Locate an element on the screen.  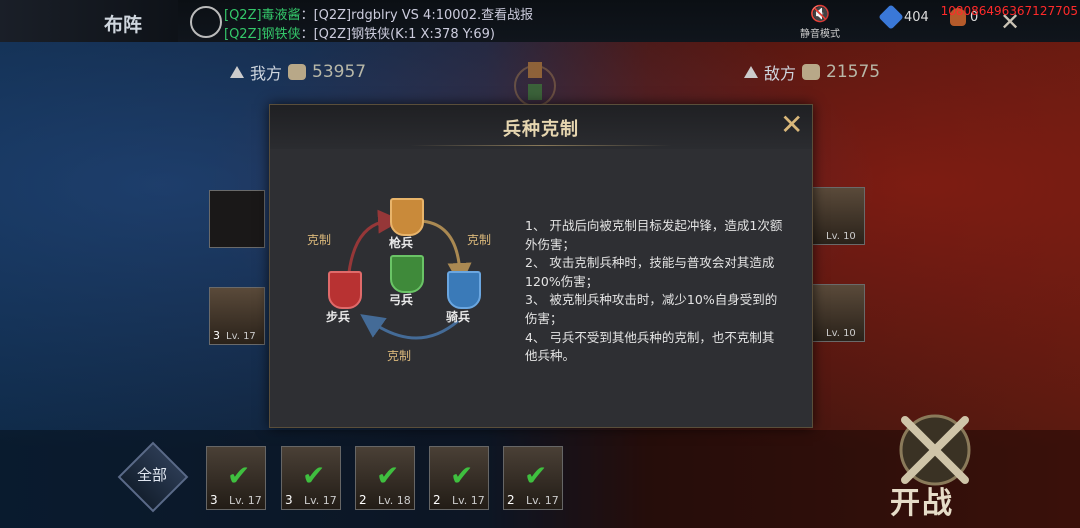
page-title: 布阵 is located at coordinates (123, 25).